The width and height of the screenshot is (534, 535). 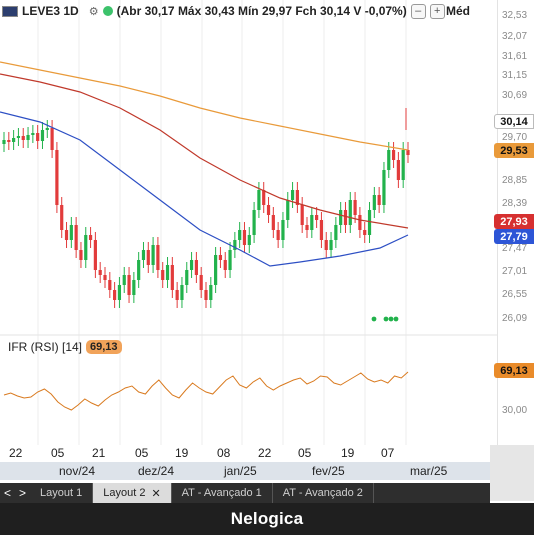 I want to click on price-axis-tick: 26,55, so click(x=515, y=294).